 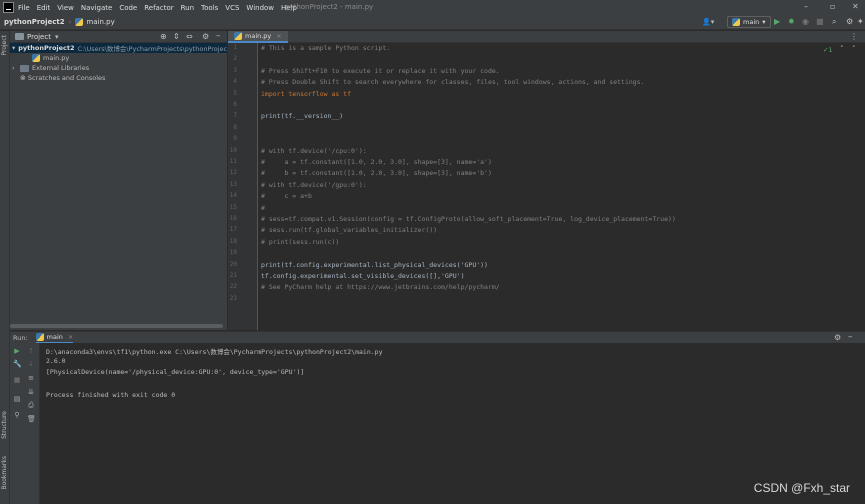 I want to click on project-root-name: pythonProject2, so click(x=46, y=48).